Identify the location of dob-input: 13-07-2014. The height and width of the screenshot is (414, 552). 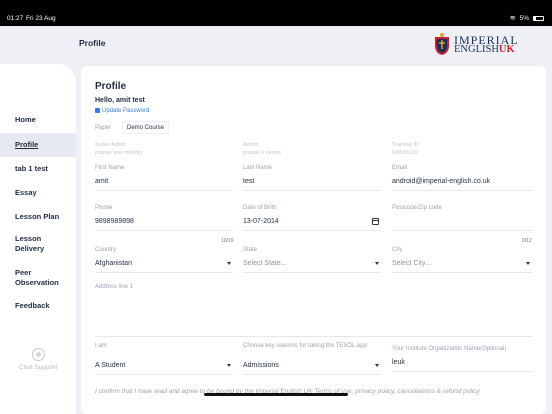
(312, 223).